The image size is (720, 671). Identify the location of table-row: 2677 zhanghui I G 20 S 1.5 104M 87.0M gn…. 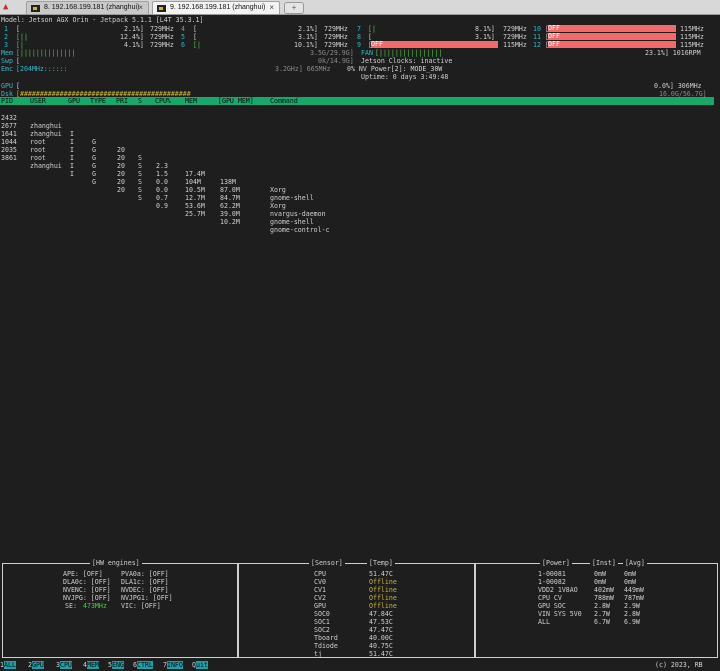
(357, 158).